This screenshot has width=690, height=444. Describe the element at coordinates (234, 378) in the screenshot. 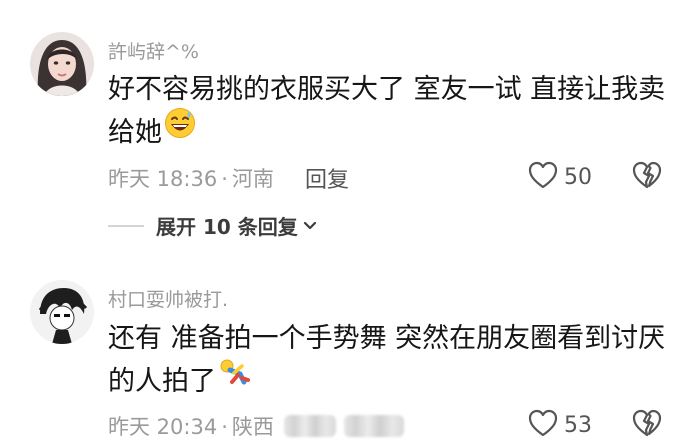

I see `falling-person-emoji-icon` at that location.